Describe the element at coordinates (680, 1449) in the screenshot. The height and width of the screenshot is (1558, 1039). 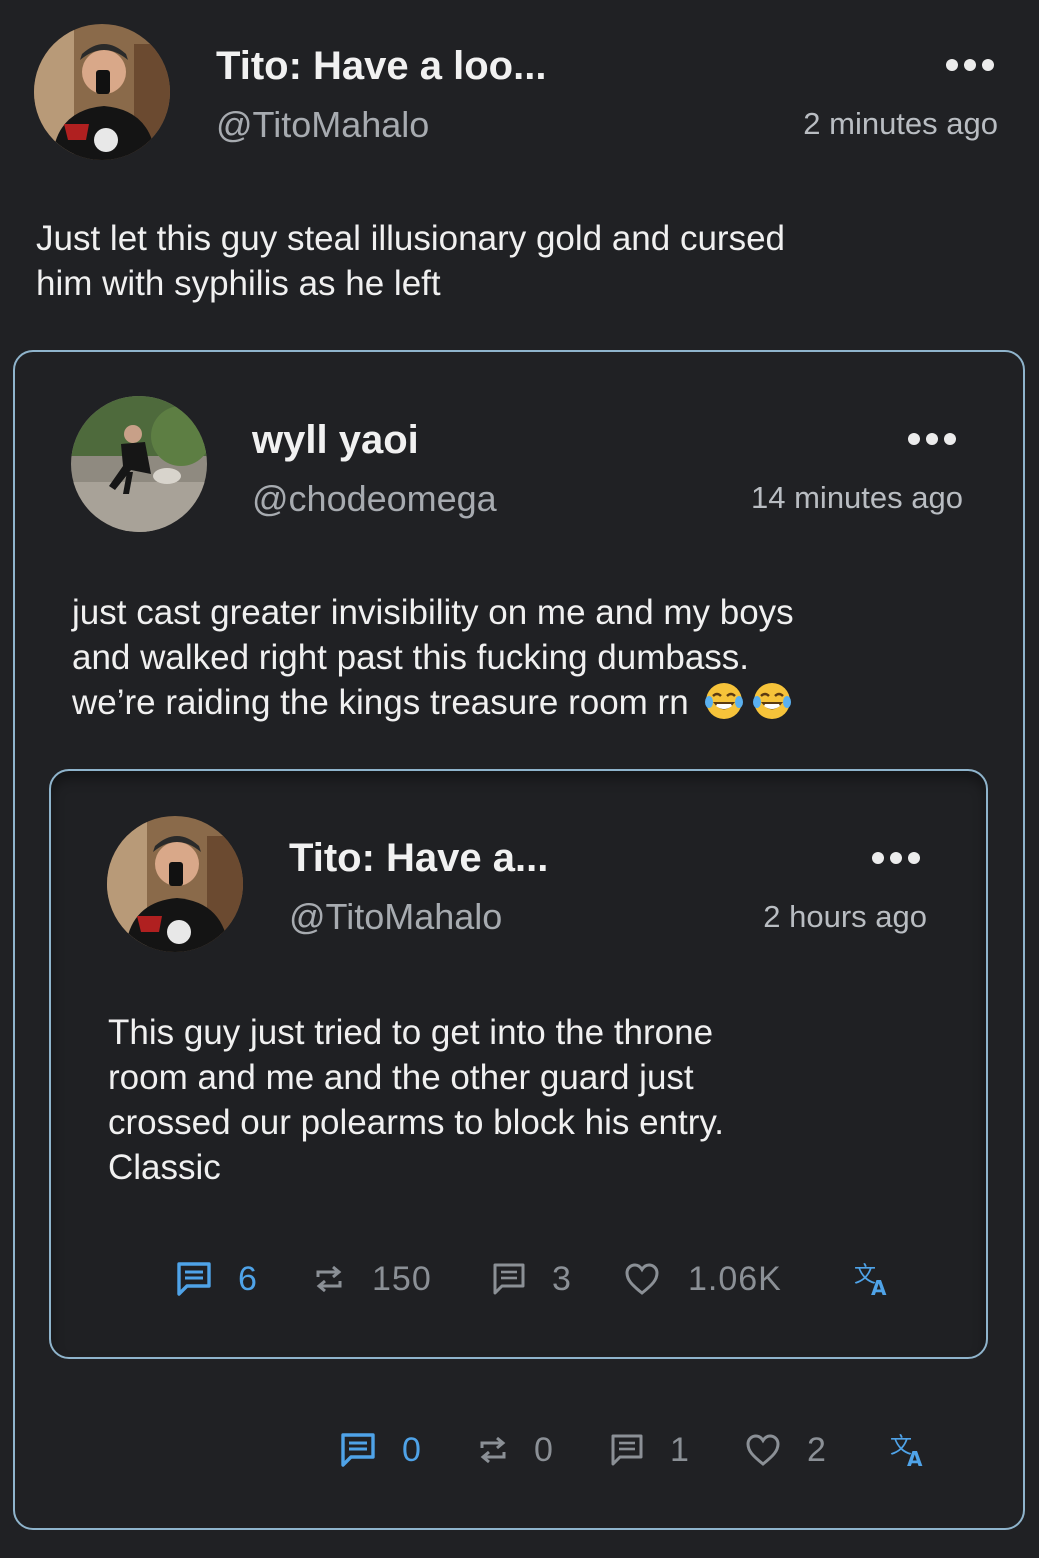
I see `quote-count: 1` at that location.